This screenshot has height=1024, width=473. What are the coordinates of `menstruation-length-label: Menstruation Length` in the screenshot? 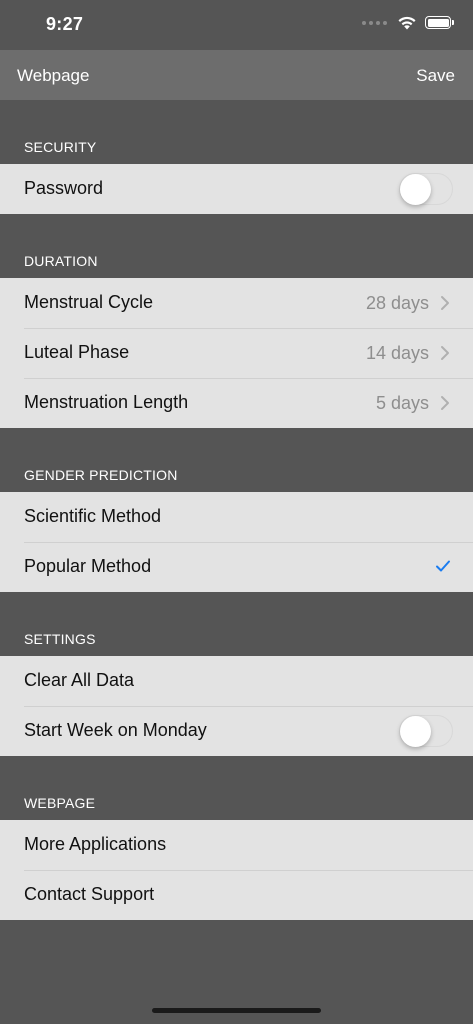 It's located at (106, 402).